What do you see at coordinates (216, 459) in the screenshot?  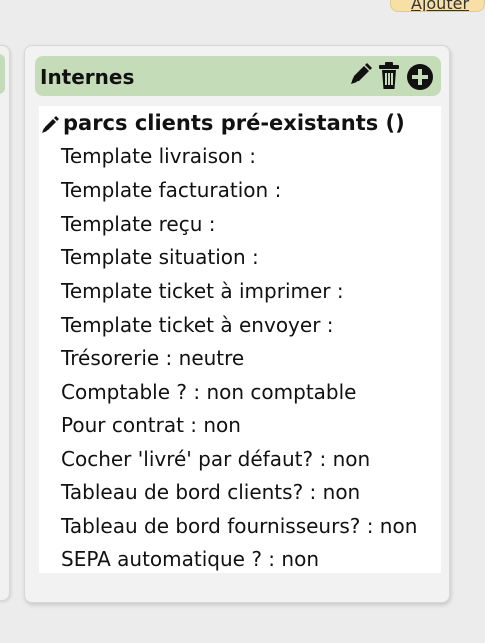 I see `detail-livre-defaut: Cocher 'livré' par défaut? : non` at bounding box center [216, 459].